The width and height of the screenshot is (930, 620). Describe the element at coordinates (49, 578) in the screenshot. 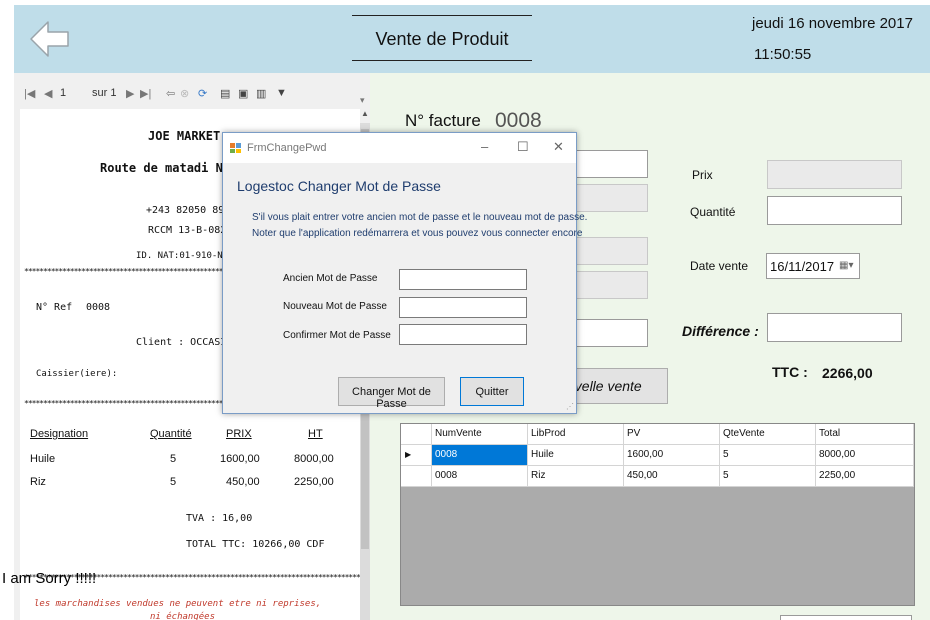

I see `overlay-caption: I am Sorry !!!!!` at that location.